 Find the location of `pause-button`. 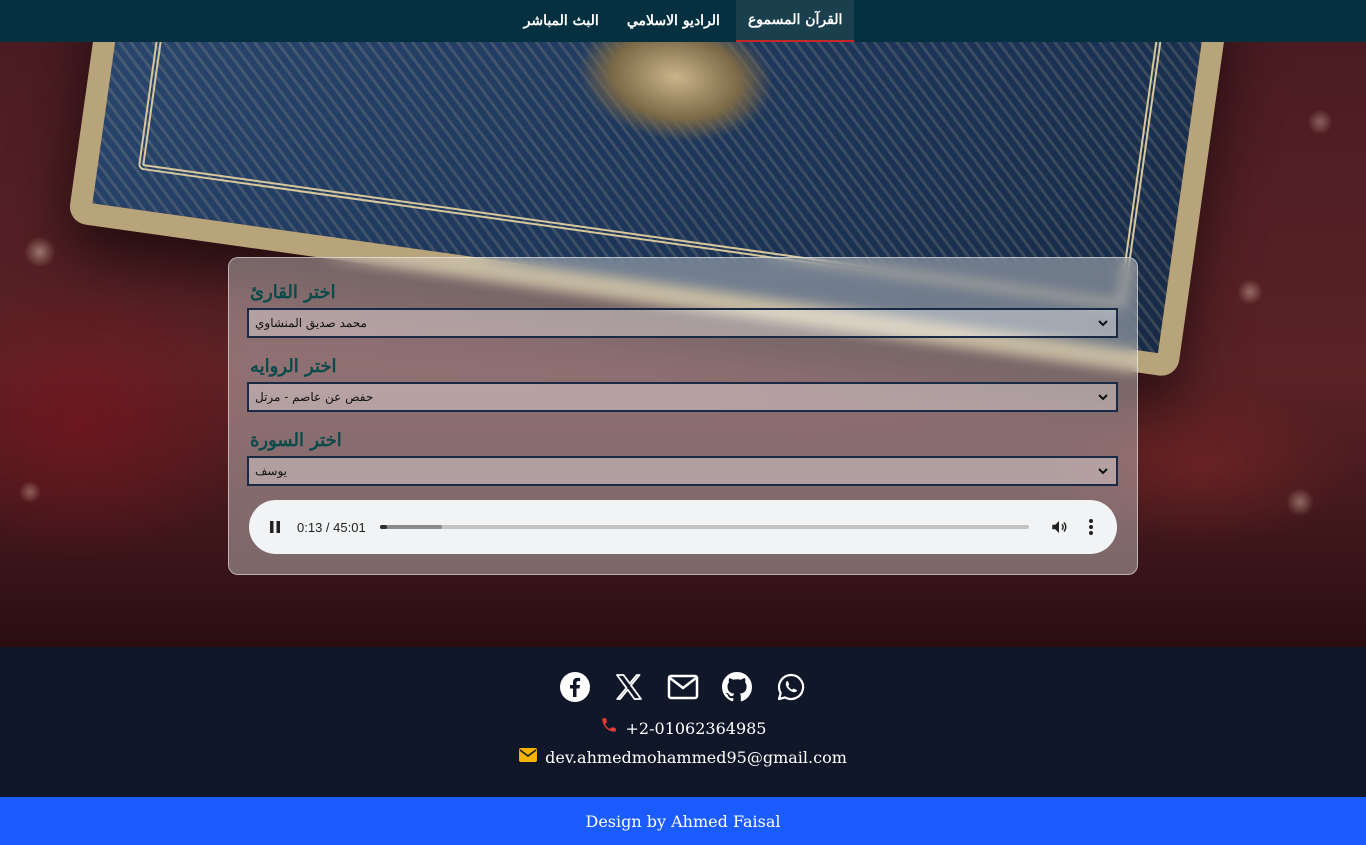

pause-button is located at coordinates (275, 527).